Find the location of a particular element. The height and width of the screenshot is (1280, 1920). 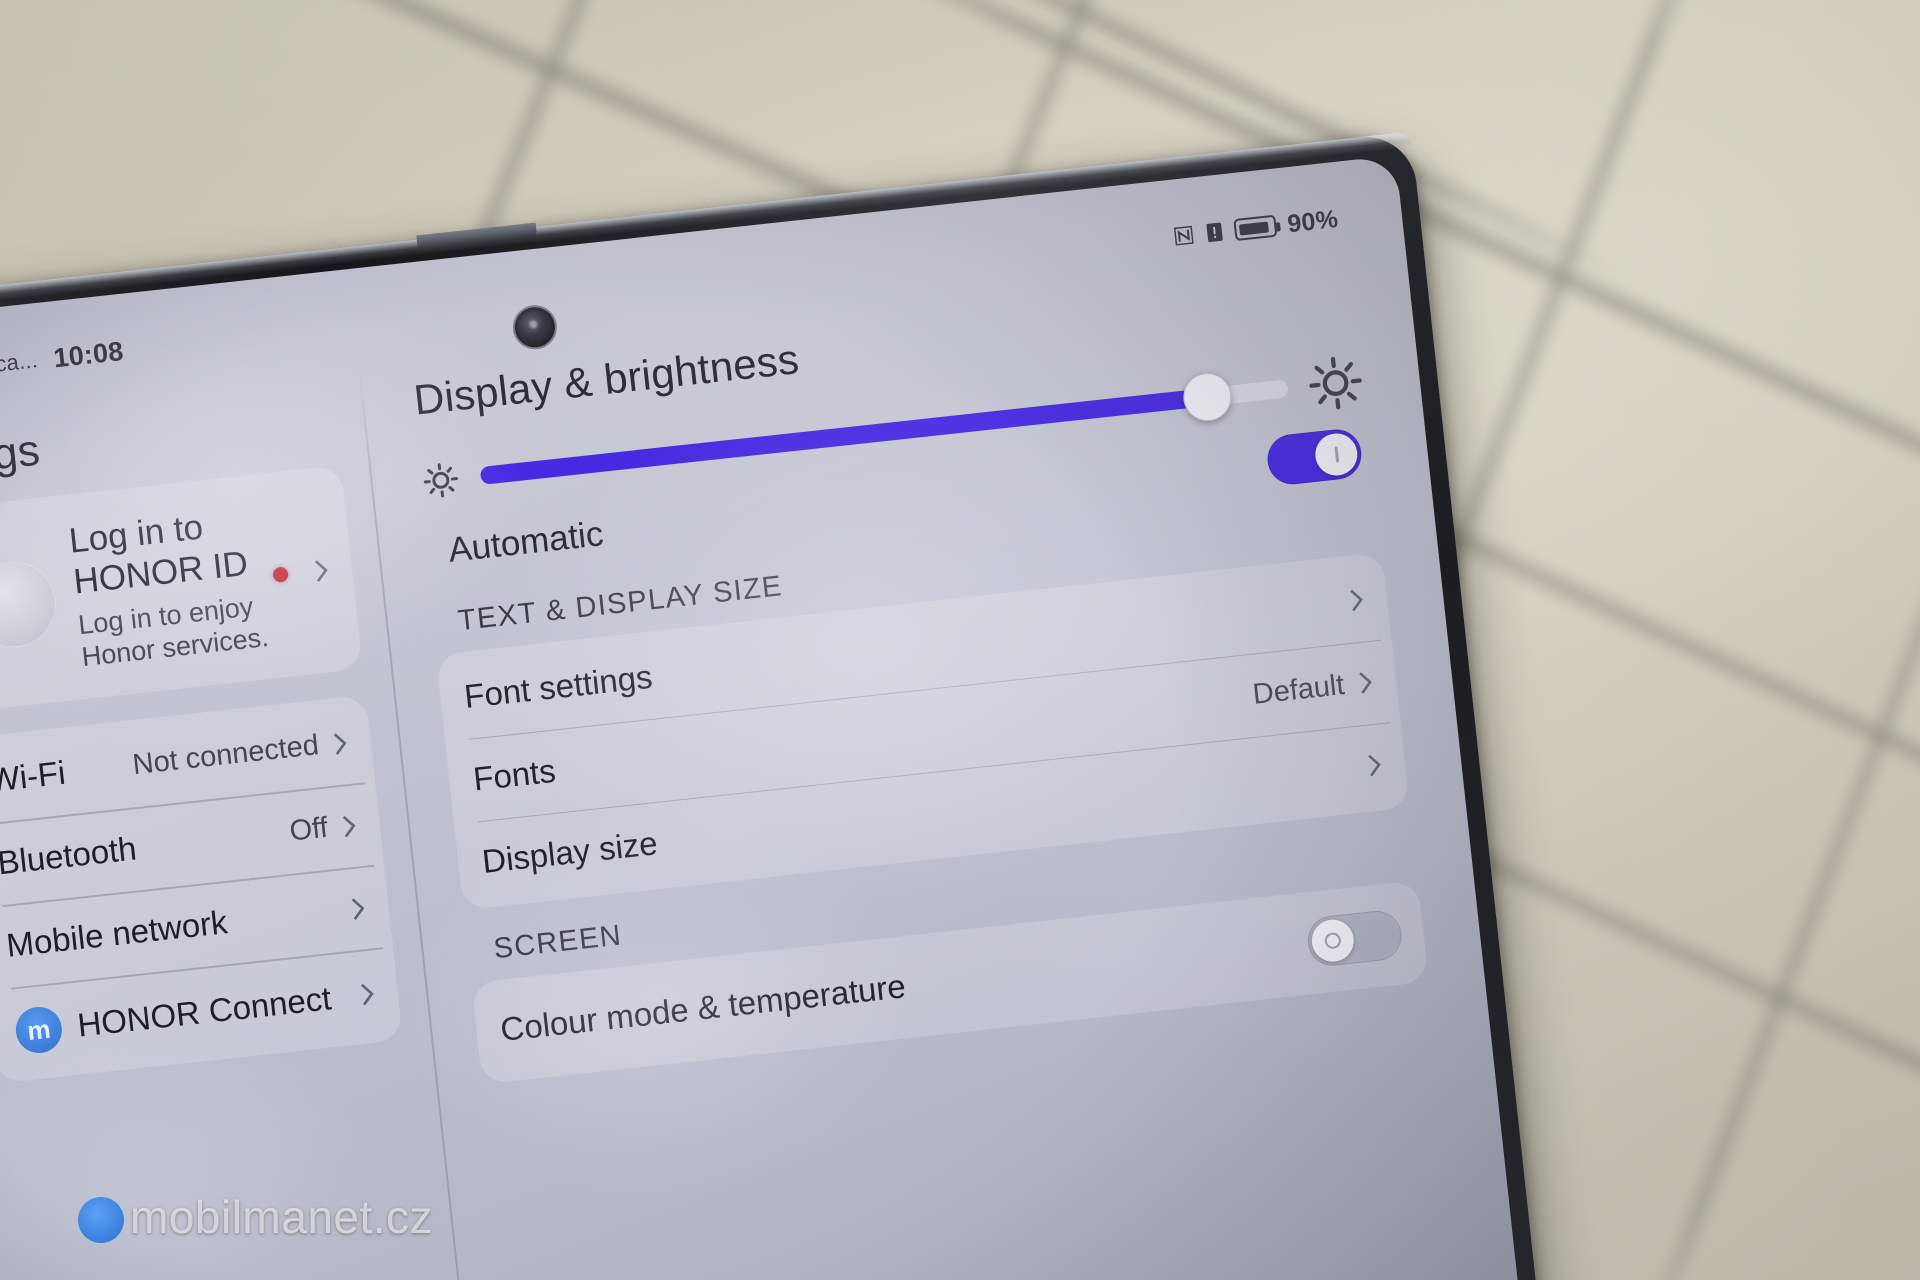

sidebar-item-value: Not connected is located at coordinates (226, 755).